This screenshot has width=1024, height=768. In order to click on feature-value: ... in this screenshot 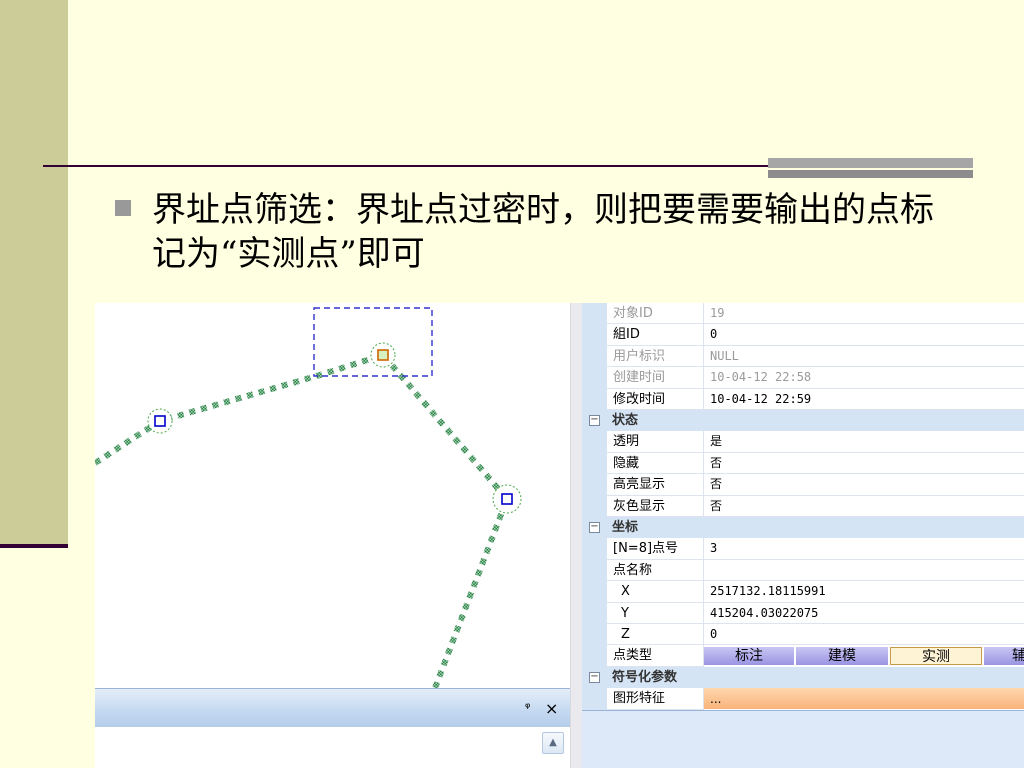, I will do `click(864, 699)`.